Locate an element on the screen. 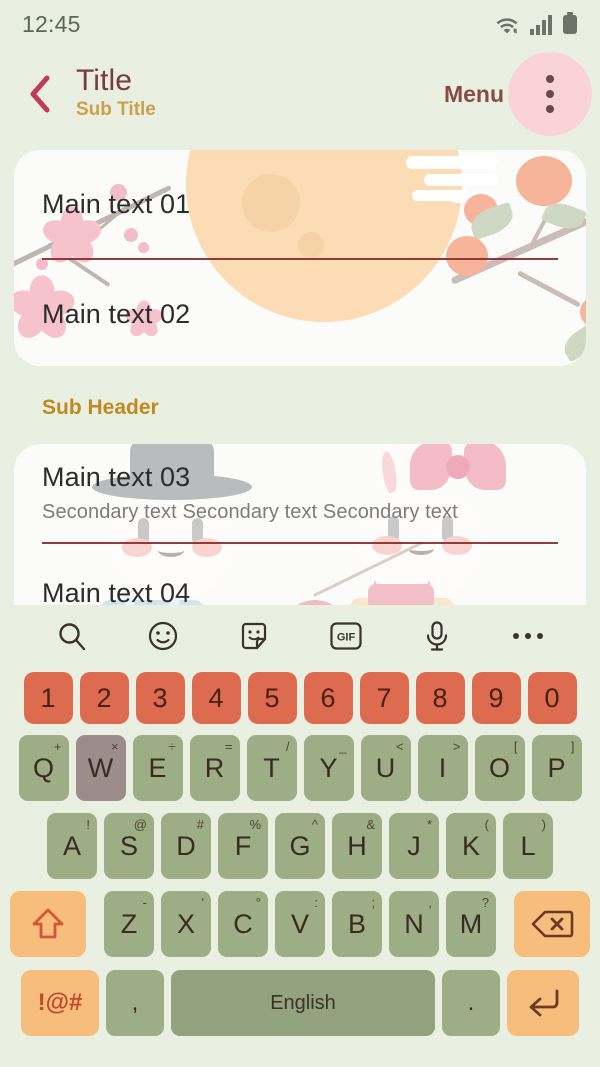 The width and height of the screenshot is (600, 1067). key-l-alt: ) is located at coordinates (543, 824).